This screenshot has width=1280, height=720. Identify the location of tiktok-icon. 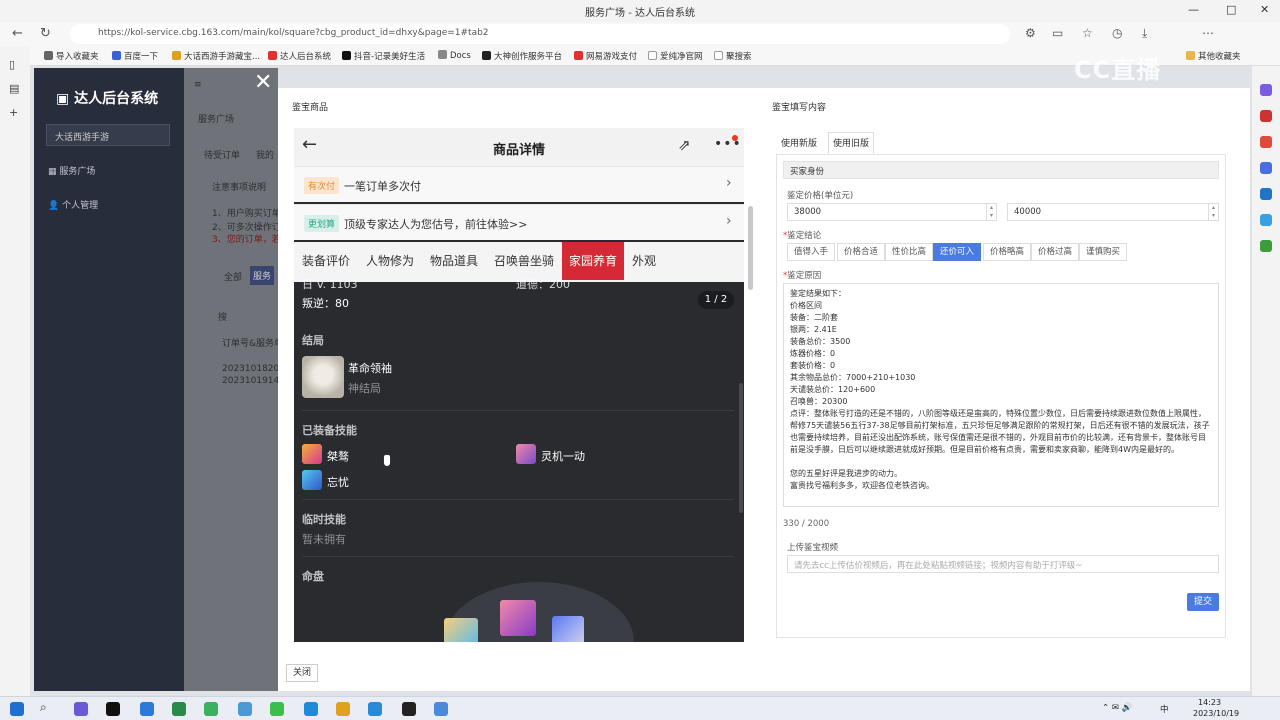
(113, 709).